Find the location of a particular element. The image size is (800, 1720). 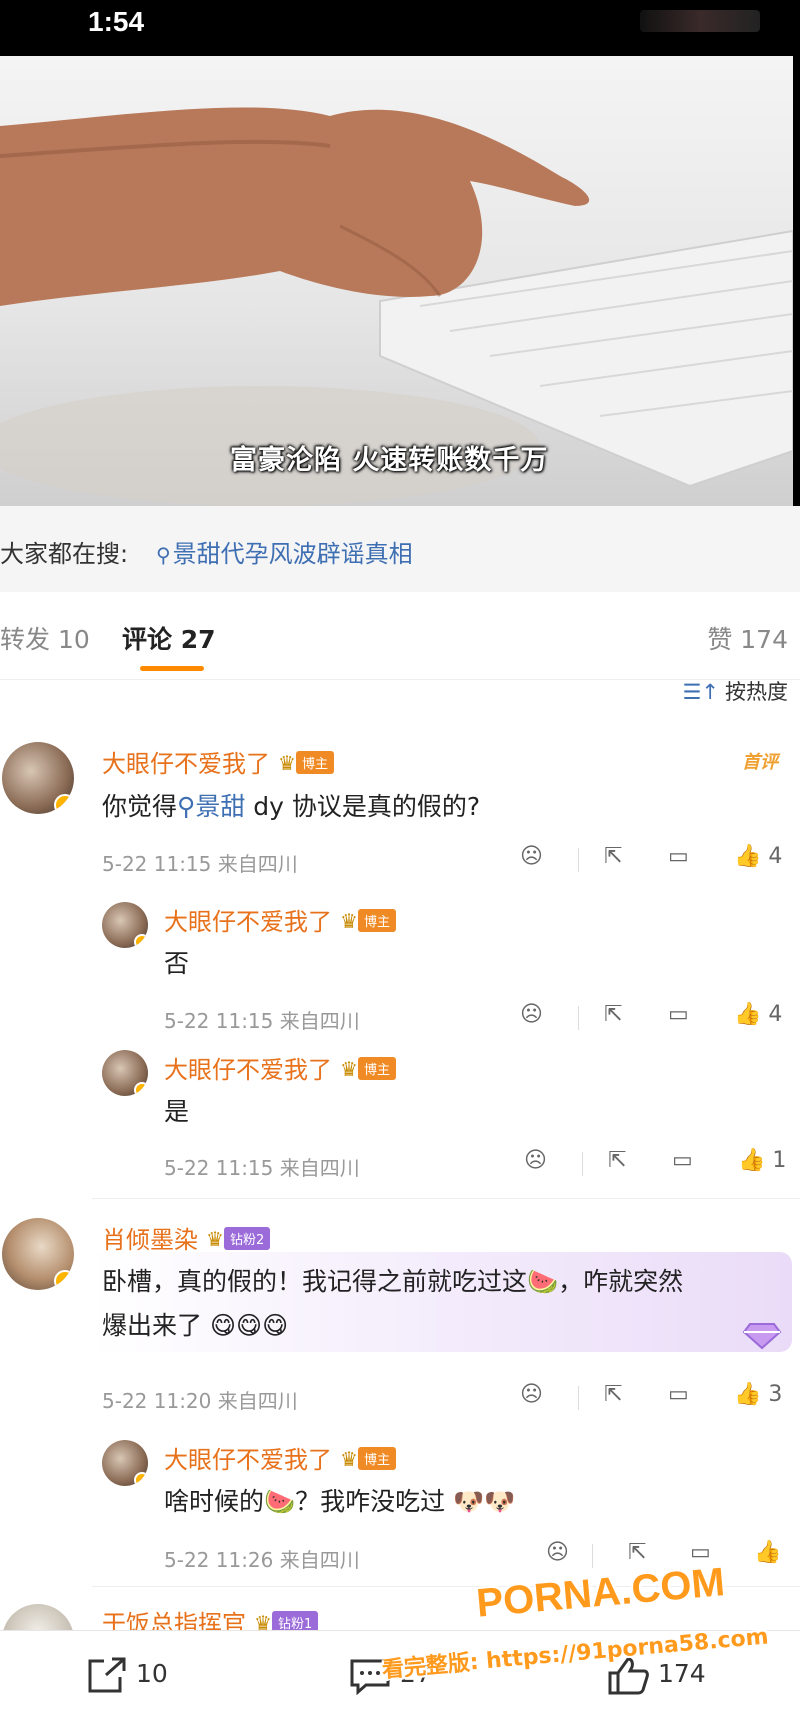

first-comment-tag: 首评 is located at coordinates (760, 762).